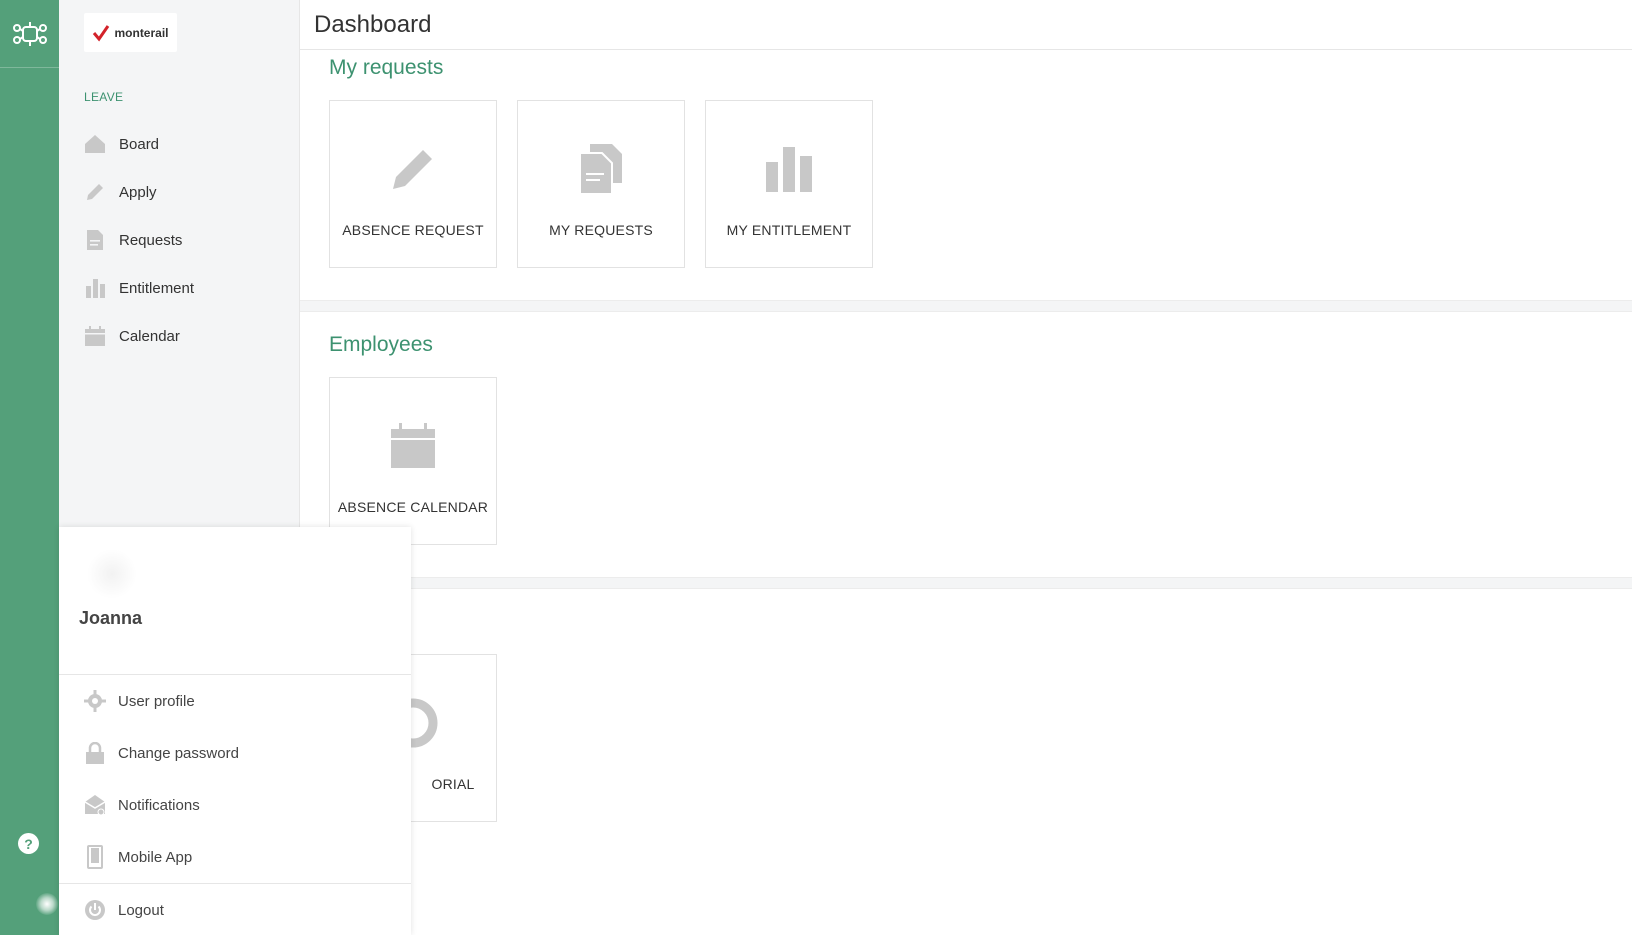 The height and width of the screenshot is (935, 1632). What do you see at coordinates (381, 344) in the screenshot?
I see `section-title-employees: Employees` at bounding box center [381, 344].